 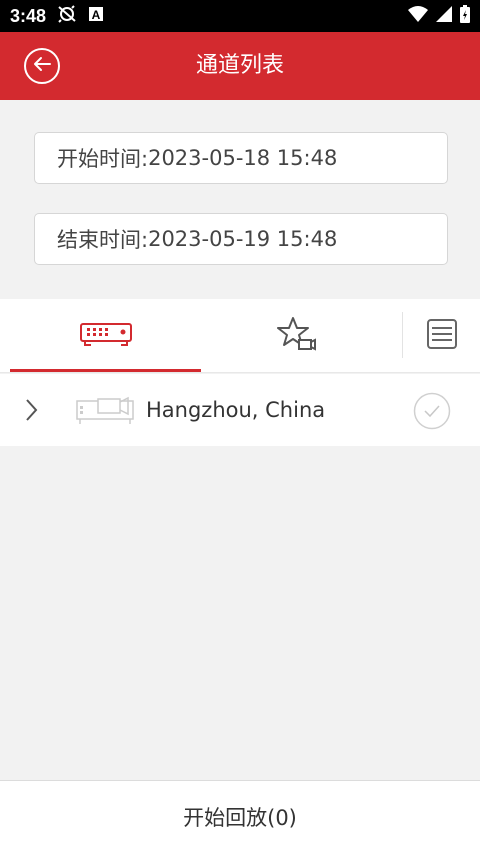 I want to click on tab-favorites, so click(x=297, y=336).